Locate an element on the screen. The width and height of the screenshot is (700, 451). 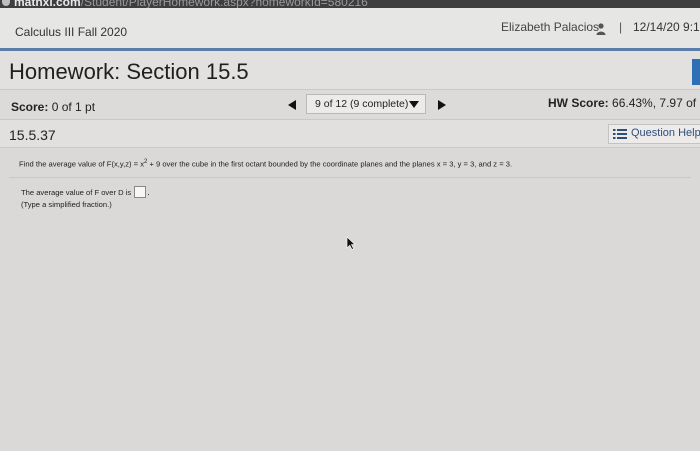
title-bar: Homework: Section 15.5 is located at coordinates (350, 70).